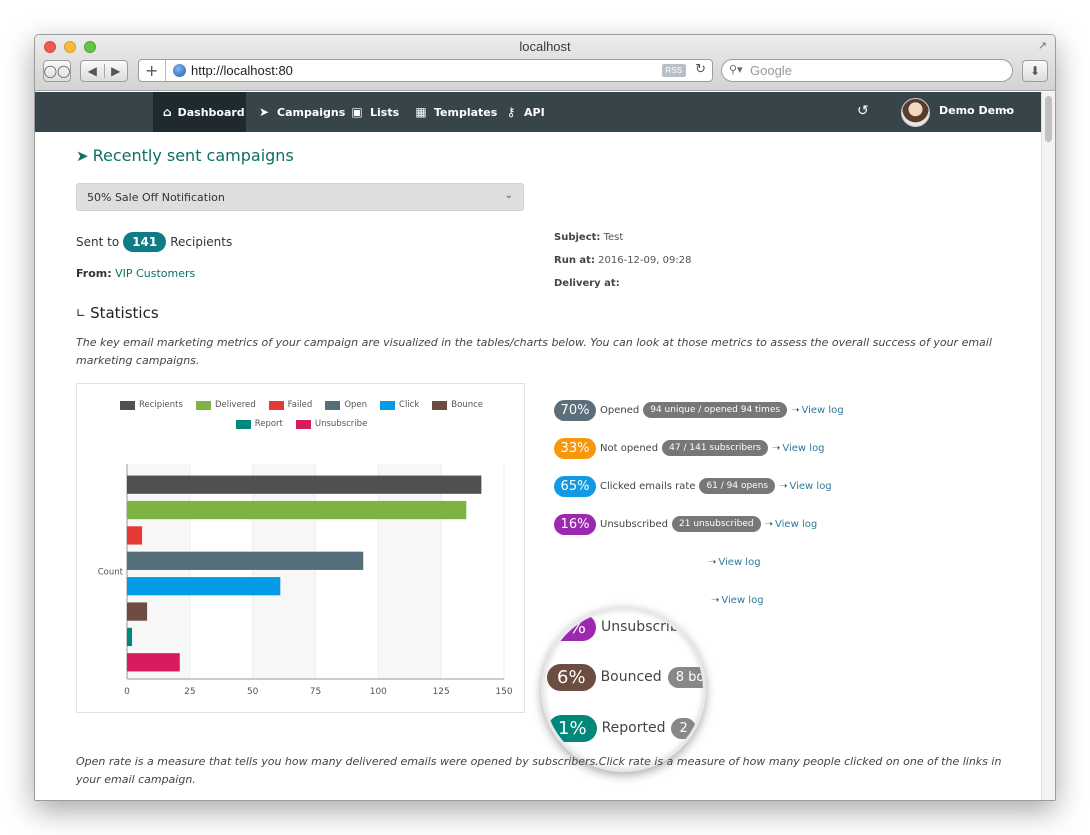  Describe the element at coordinates (1035, 71) in the screenshot. I see `downloads-button: ⬇` at that location.